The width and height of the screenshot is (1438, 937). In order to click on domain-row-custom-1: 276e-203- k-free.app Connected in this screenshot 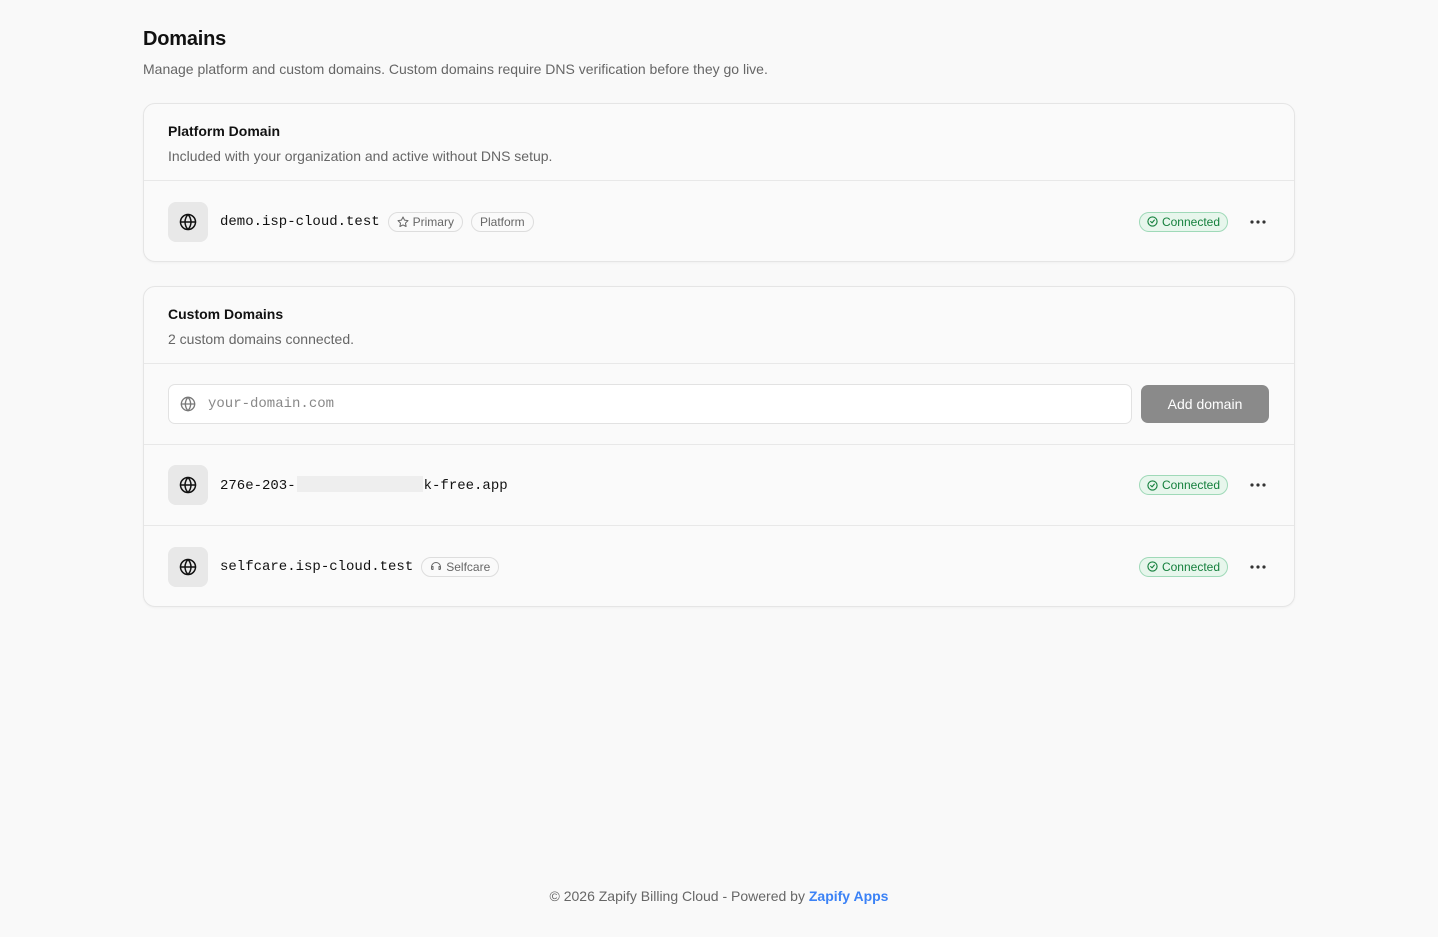, I will do `click(719, 485)`.